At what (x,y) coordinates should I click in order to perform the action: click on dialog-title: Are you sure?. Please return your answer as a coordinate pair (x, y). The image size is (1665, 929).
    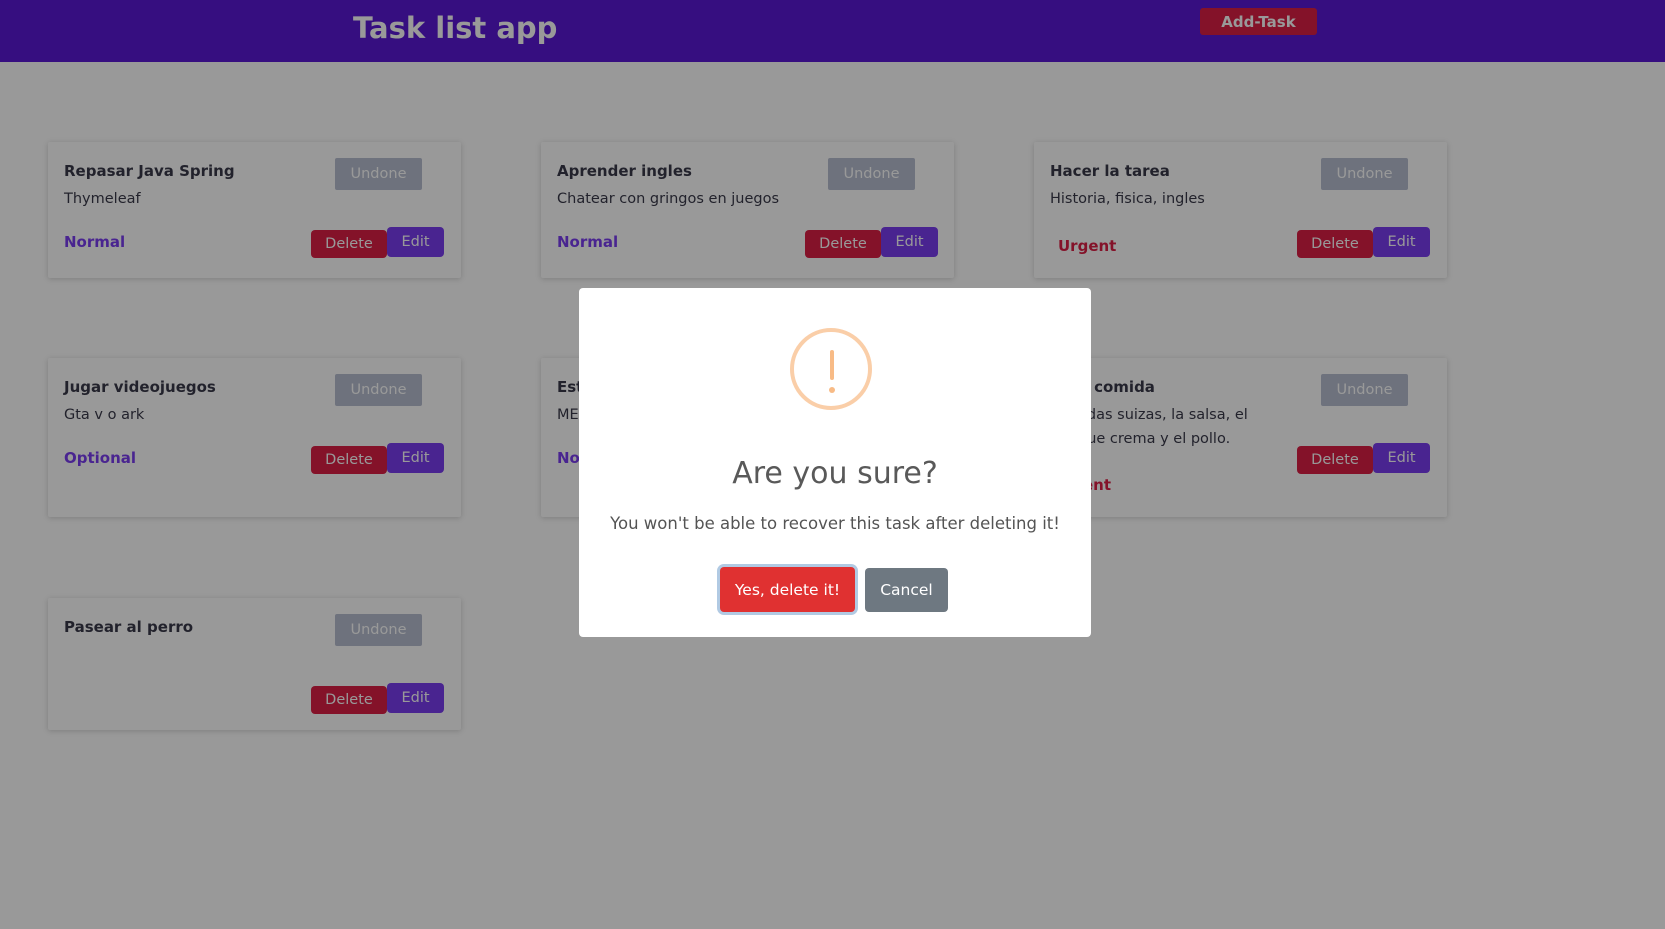
    Looking at the image, I should click on (835, 473).